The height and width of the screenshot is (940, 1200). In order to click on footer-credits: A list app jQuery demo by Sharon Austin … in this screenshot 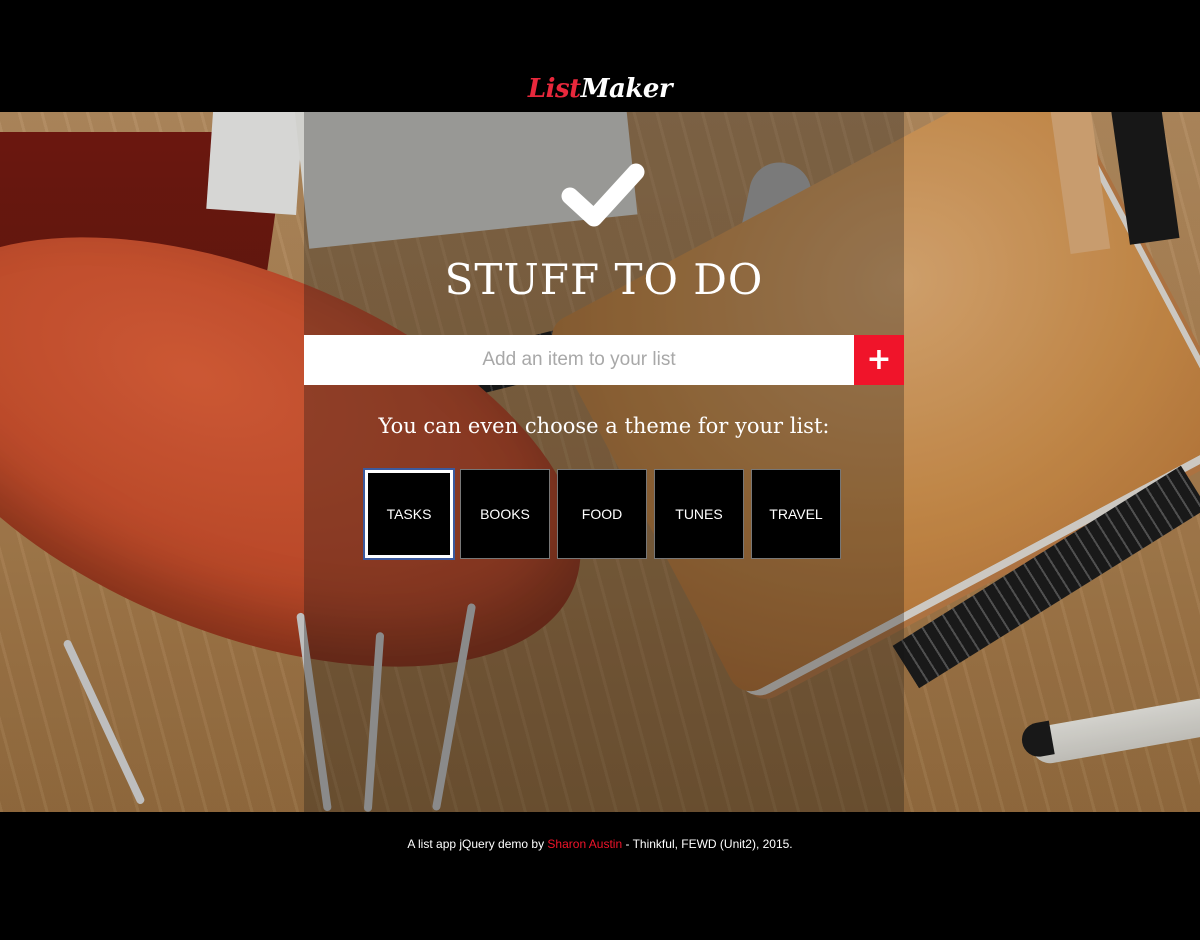, I will do `click(600, 844)`.